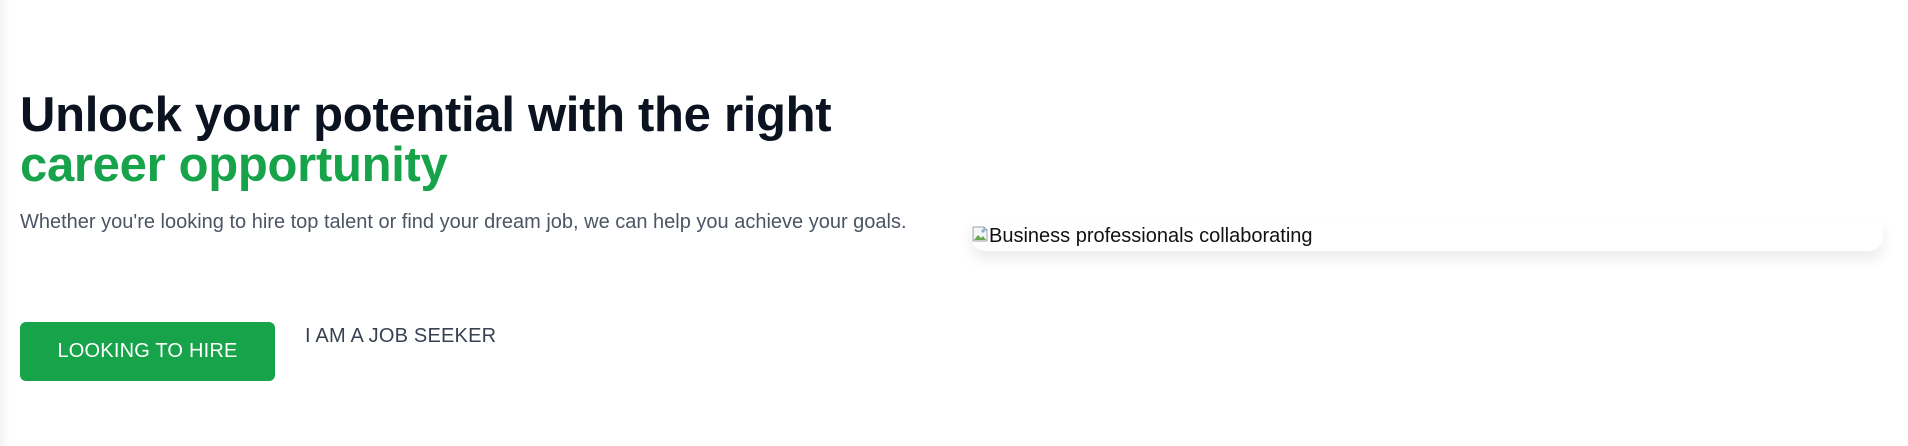 The height and width of the screenshot is (446, 1908). I want to click on broken-image-icon, so click(981, 234).